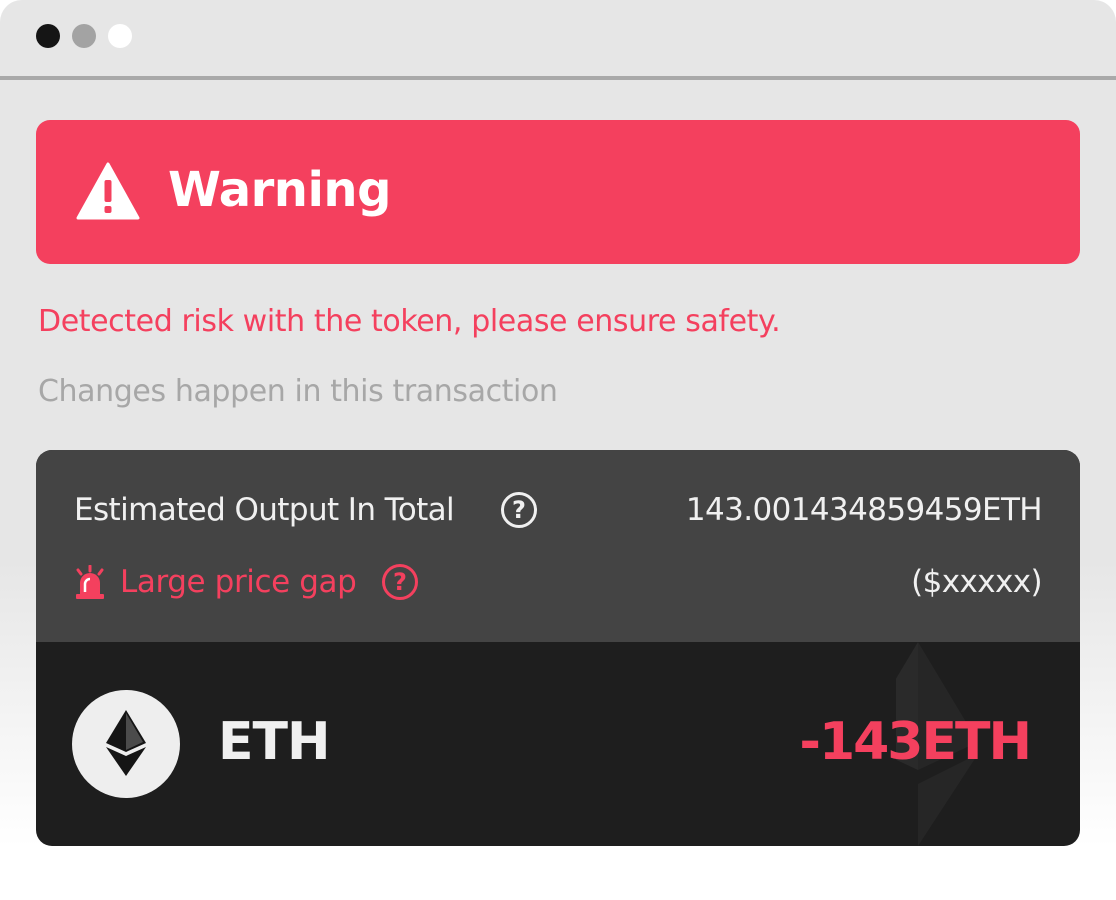 This screenshot has width=1116, height=900. I want to click on warning-triangle-icon, so click(108, 193).